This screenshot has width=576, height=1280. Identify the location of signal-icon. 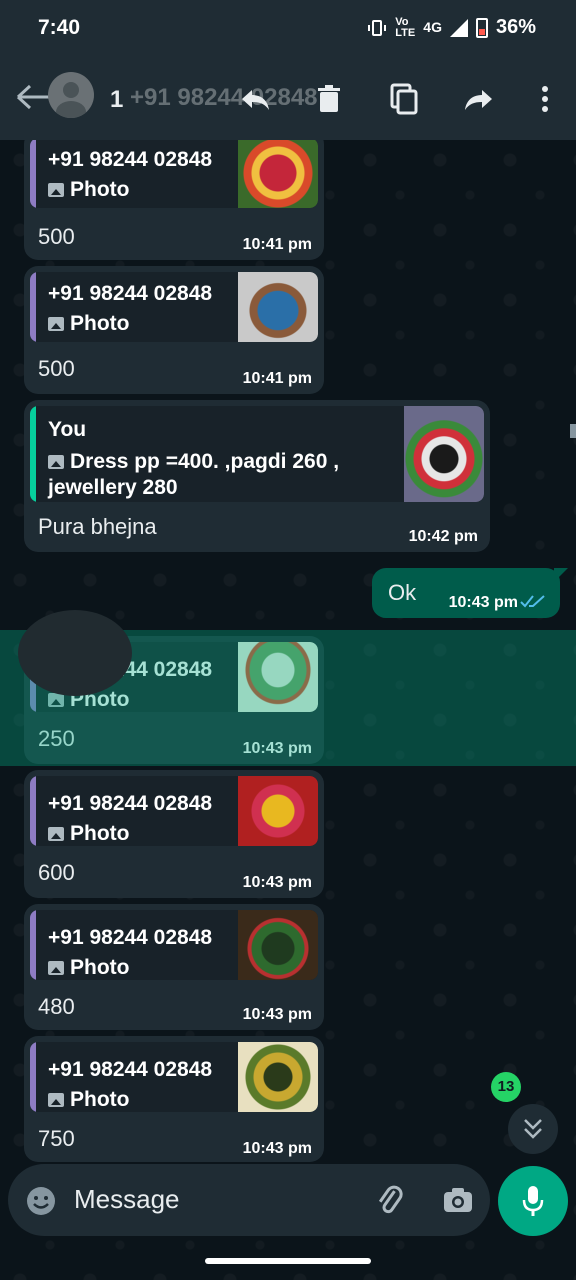
(458, 27).